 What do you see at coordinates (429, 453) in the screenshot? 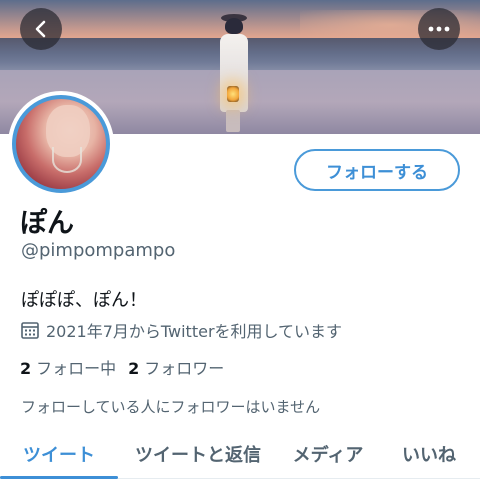
I see `tab-likes: いいね` at bounding box center [429, 453].